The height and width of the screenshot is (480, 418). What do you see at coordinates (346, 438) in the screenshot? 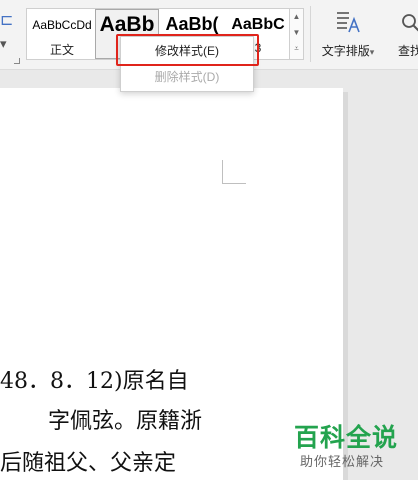
I see `watermark-title: 百科全说` at bounding box center [346, 438].